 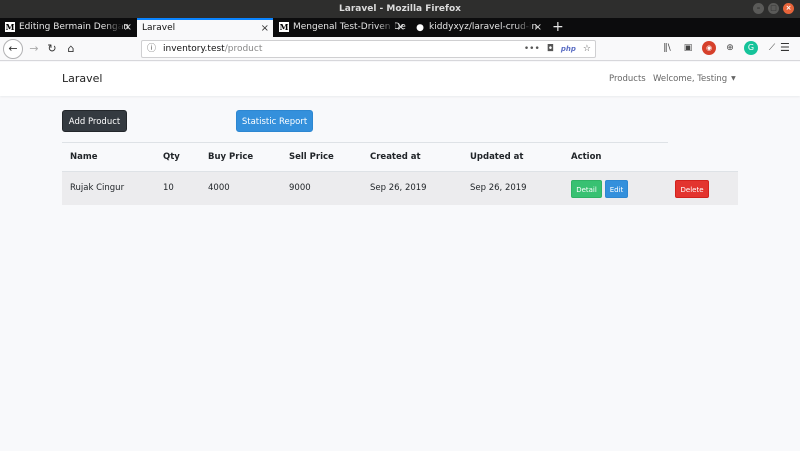 I want to click on header-updated-at: Updated at, so click(x=497, y=157).